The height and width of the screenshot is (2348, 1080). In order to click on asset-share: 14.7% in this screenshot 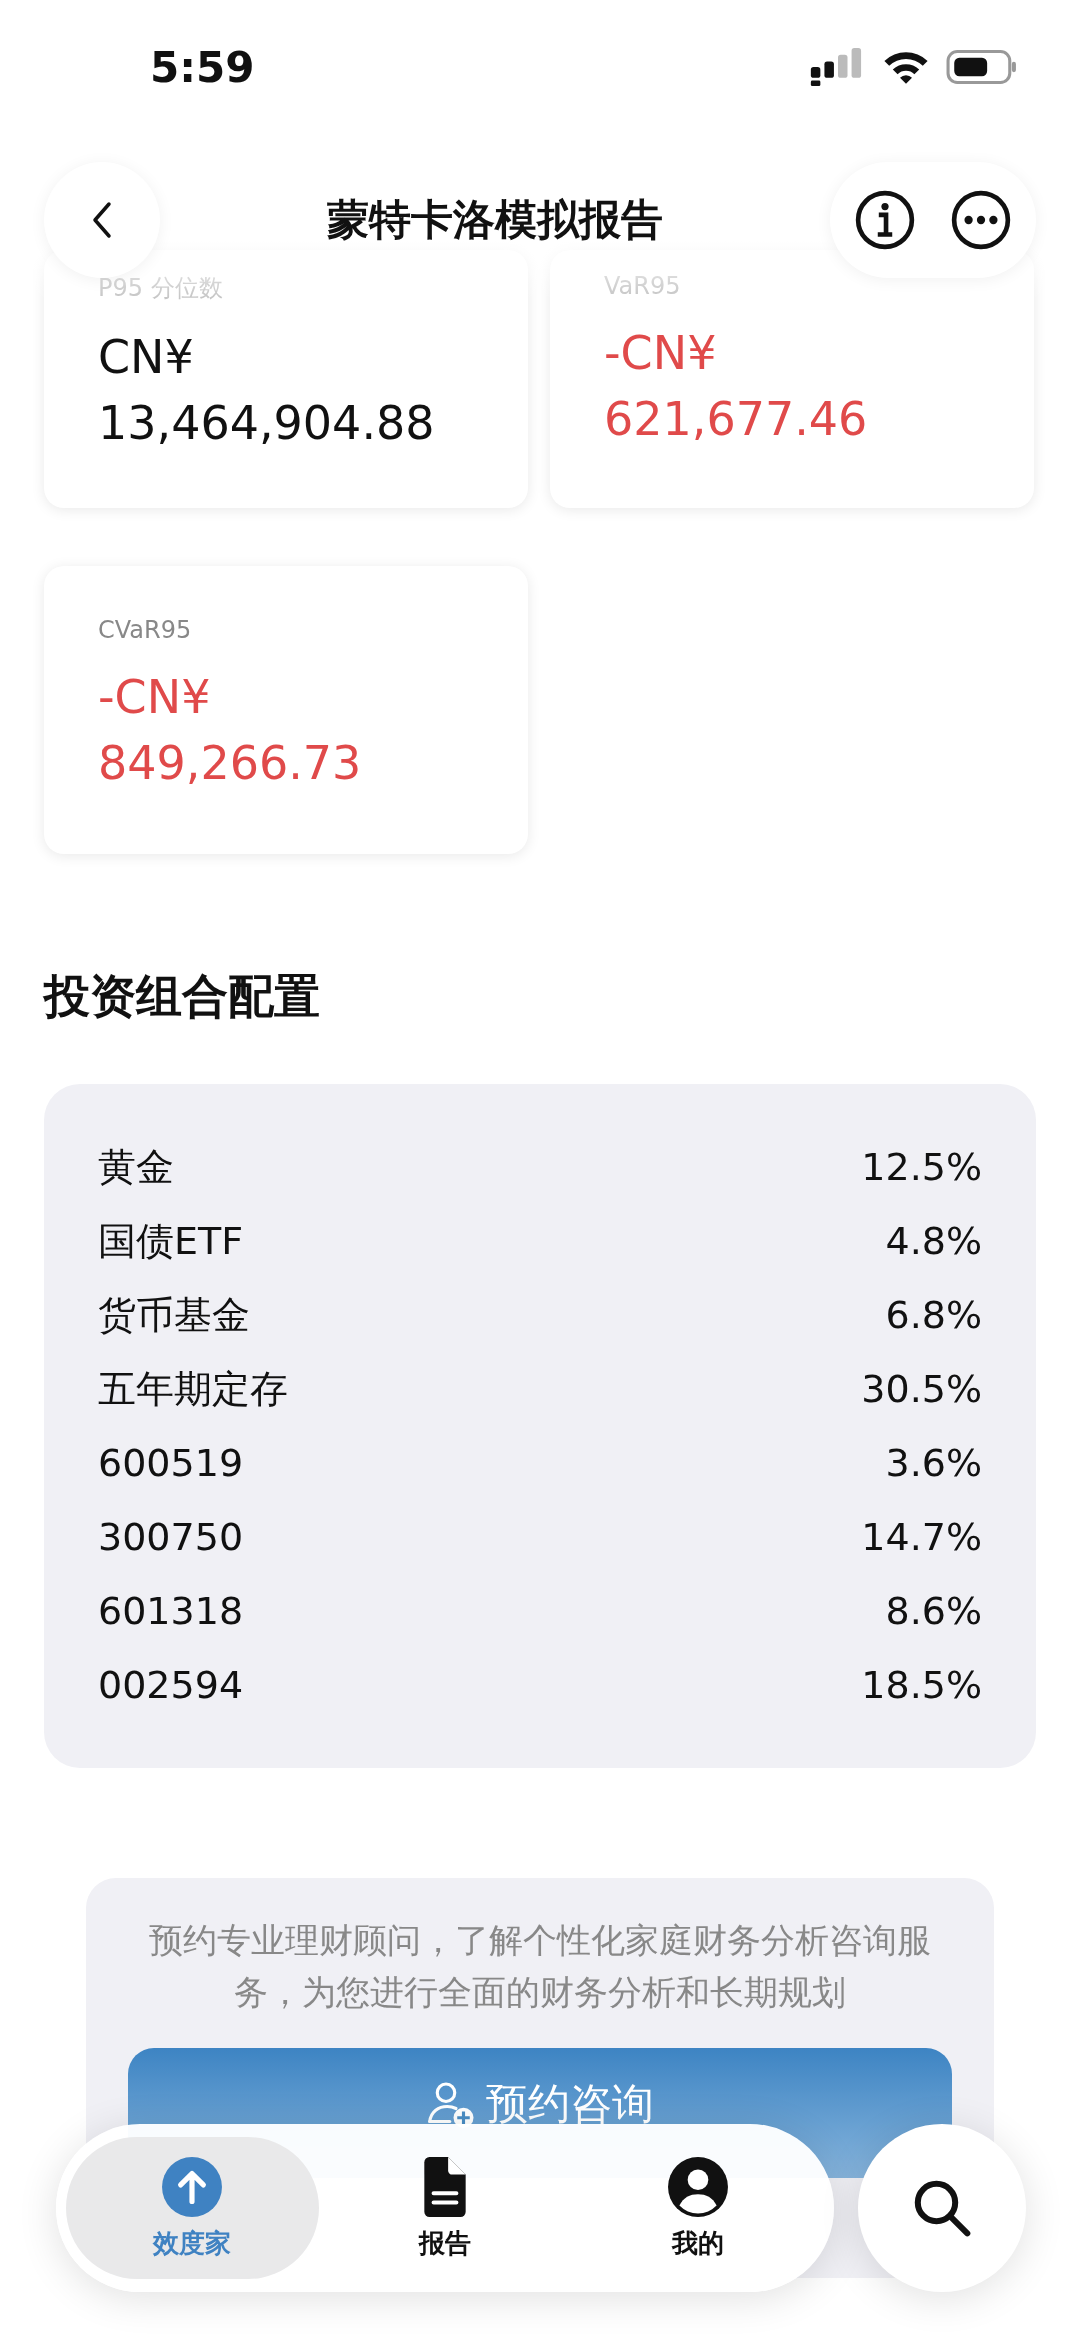, I will do `click(921, 1537)`.